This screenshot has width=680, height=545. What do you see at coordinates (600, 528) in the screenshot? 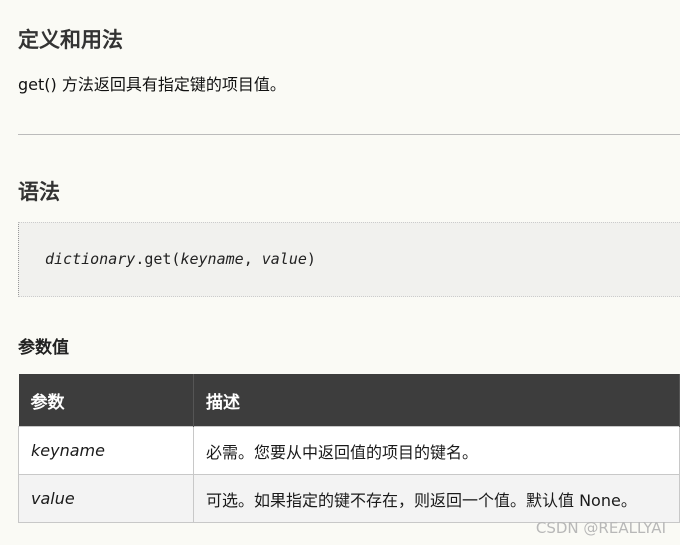
I see `watermark: CSDN @REALLYAI` at bounding box center [600, 528].